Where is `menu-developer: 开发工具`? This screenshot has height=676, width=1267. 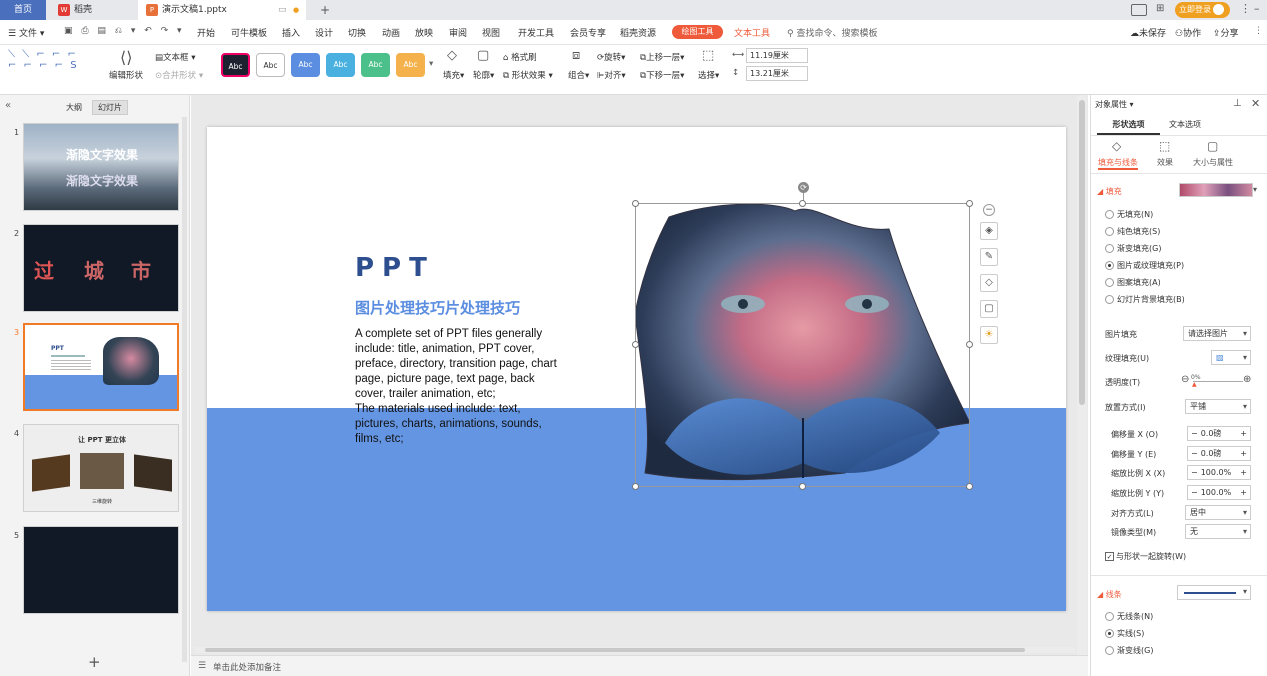
menu-developer: 开发工具 is located at coordinates (536, 32).